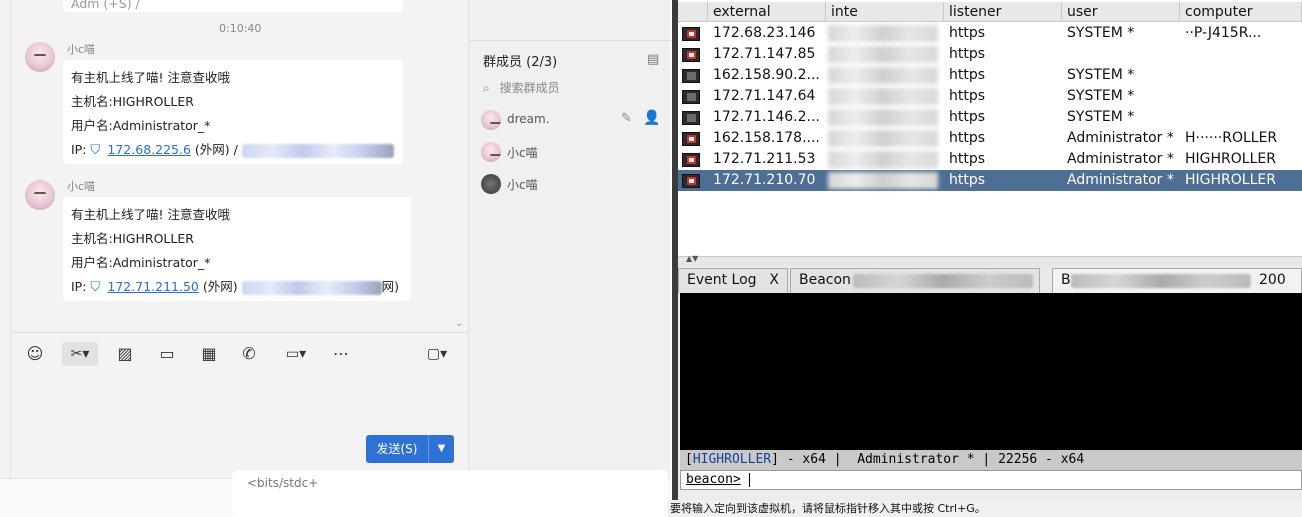 Image resolution: width=1302 pixels, height=517 pixels. What do you see at coordinates (240, 28) in the screenshot?
I see `message-timestamp: 0:10:40` at bounding box center [240, 28].